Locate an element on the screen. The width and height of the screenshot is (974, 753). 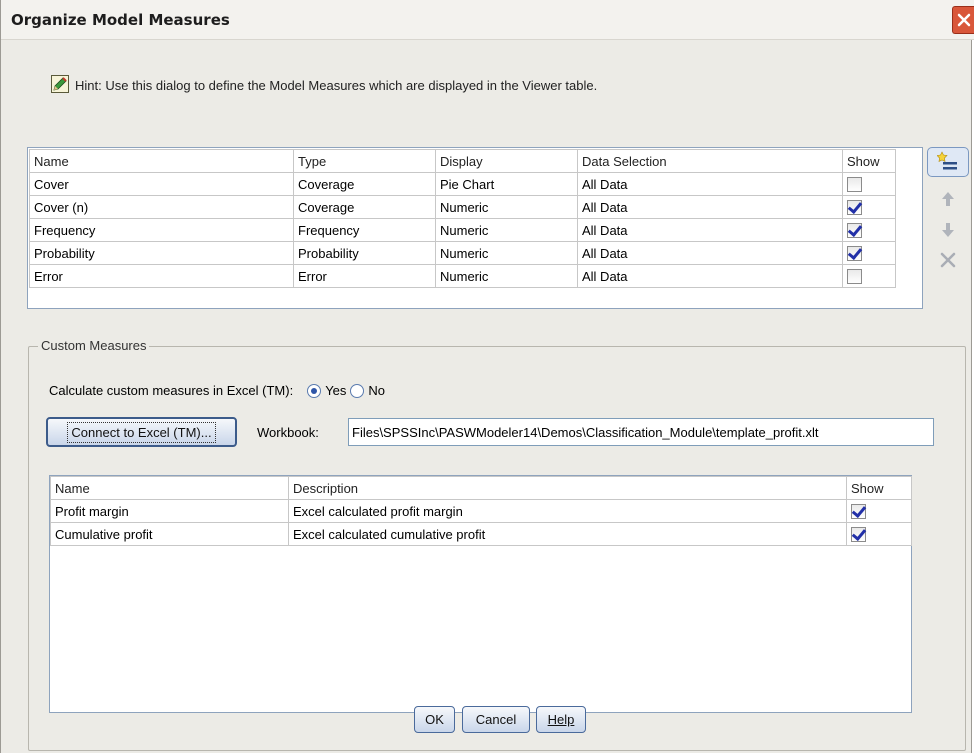
table-row: Cover (n) Coverage Numeric All Data is located at coordinates (462, 207).